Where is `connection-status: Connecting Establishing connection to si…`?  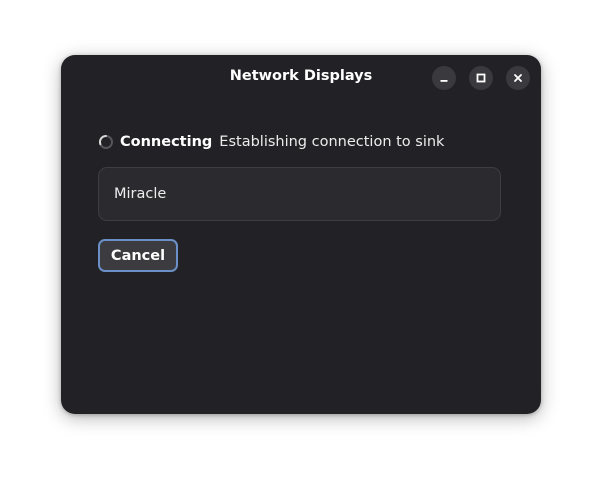 connection-status: Connecting Establishing connection to si… is located at coordinates (271, 142).